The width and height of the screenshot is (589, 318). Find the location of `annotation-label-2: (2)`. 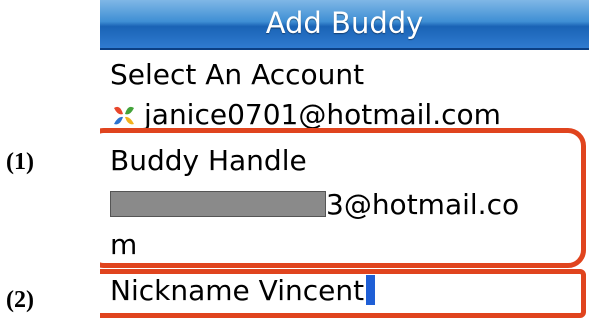

annotation-label-2: (2) is located at coordinates (20, 300).